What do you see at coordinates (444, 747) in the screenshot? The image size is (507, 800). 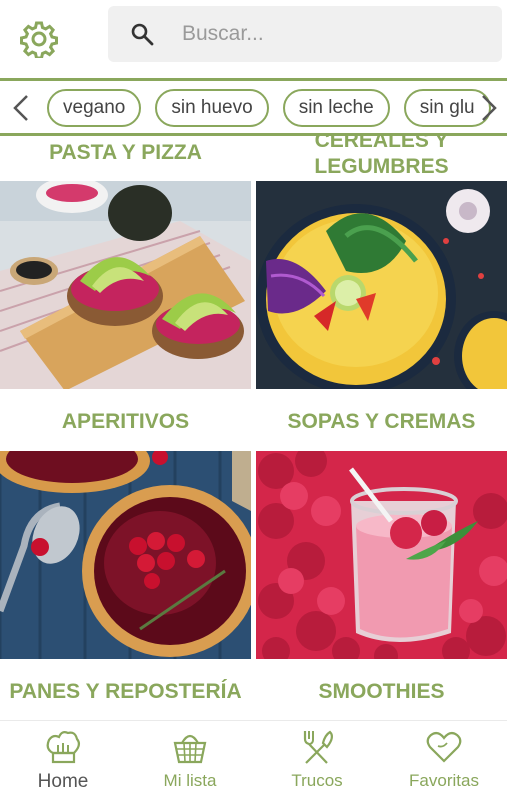 I see `heart-icon` at bounding box center [444, 747].